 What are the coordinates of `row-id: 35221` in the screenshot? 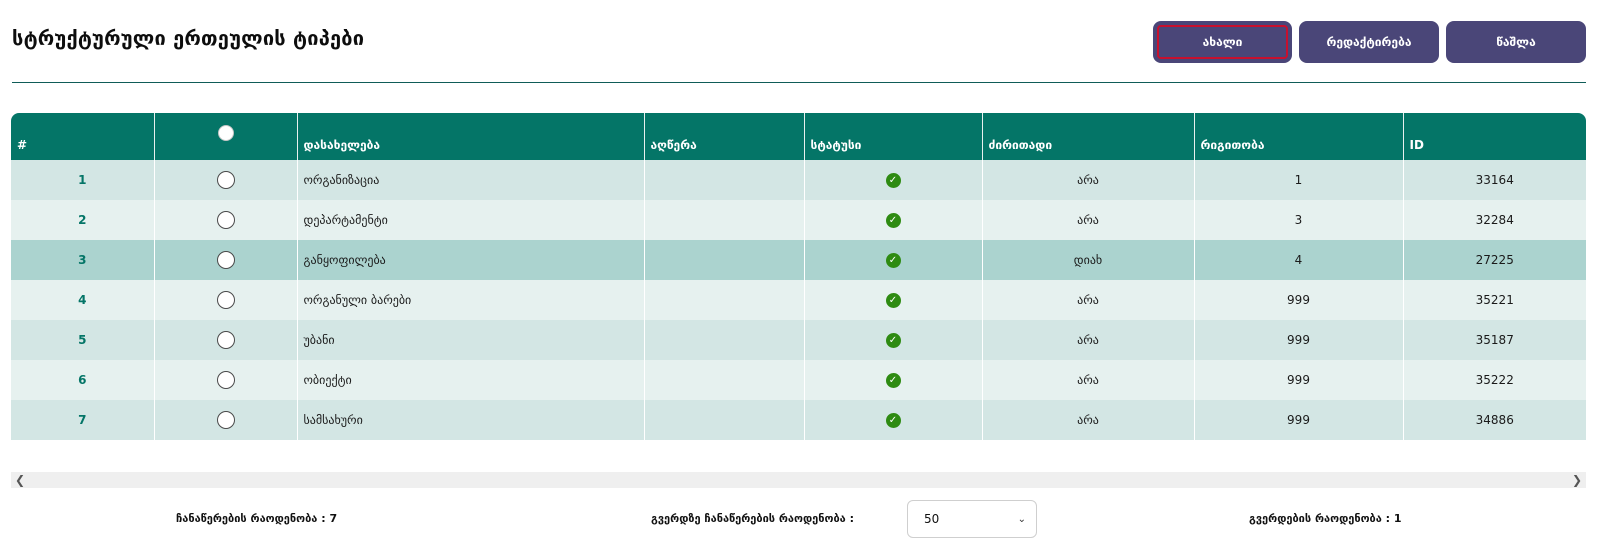 It's located at (1494, 300).